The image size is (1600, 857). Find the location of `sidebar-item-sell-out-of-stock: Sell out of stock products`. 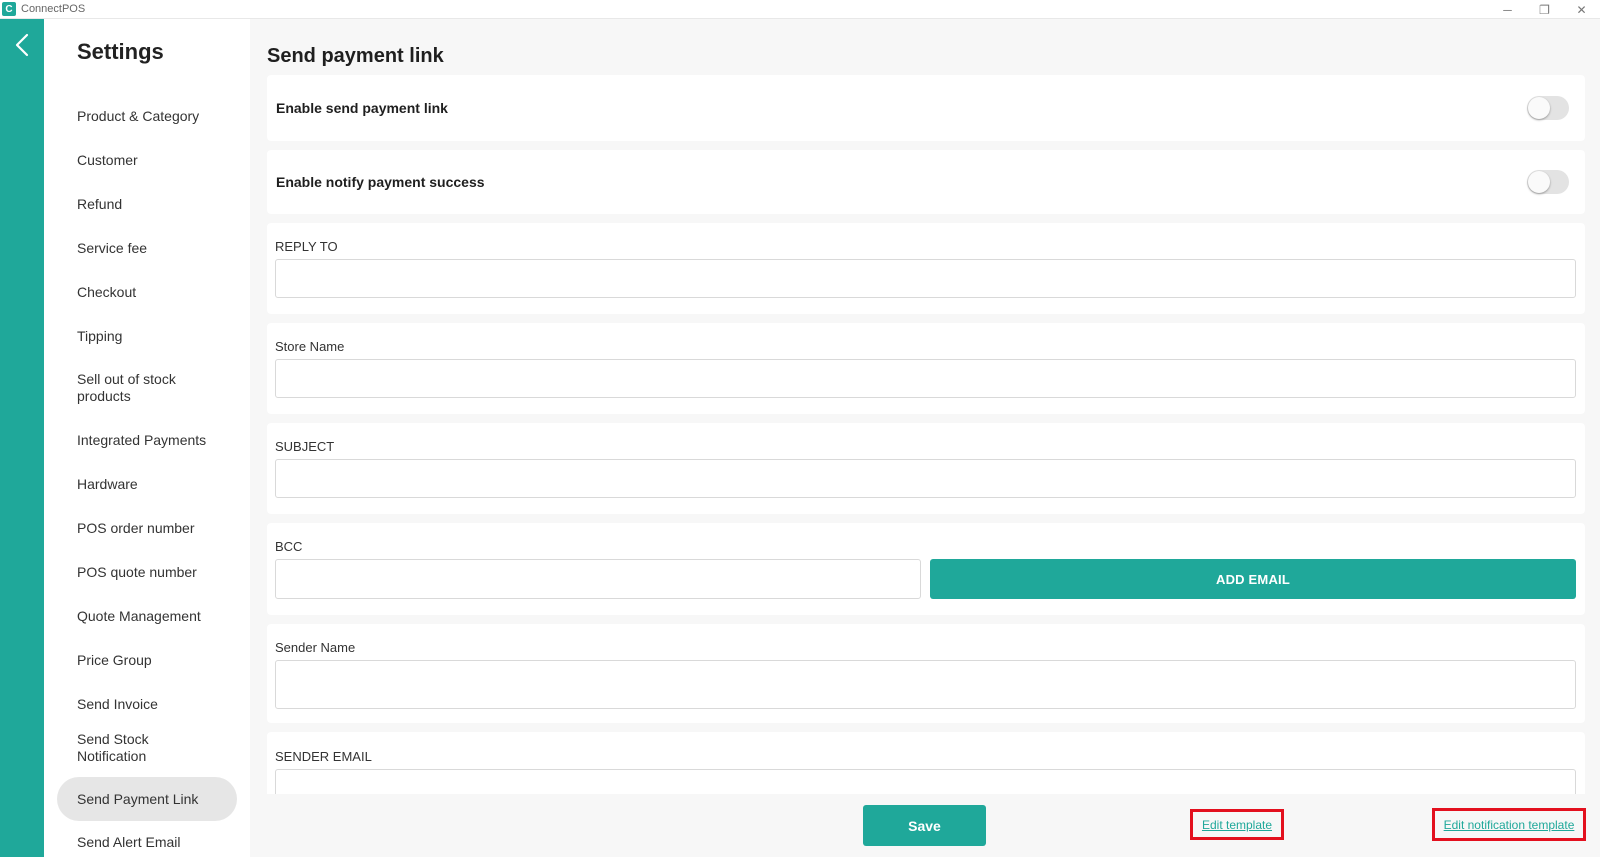

sidebar-item-sell-out-of-stock: Sell out of stock products is located at coordinates (147, 388).